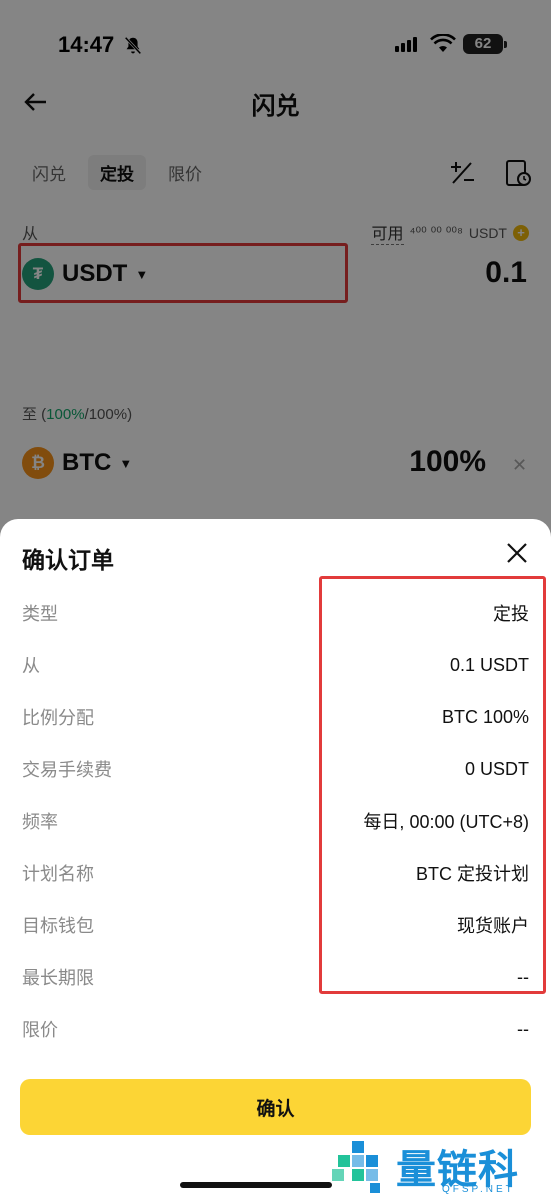 The image size is (551, 1200). I want to click on close-icon, so click(517, 553).